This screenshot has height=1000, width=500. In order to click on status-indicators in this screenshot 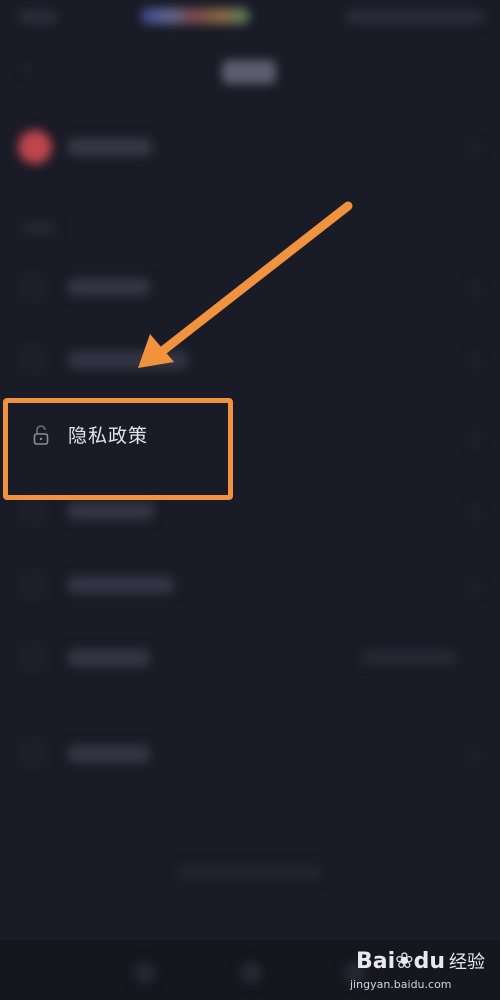, I will do `click(195, 16)`.